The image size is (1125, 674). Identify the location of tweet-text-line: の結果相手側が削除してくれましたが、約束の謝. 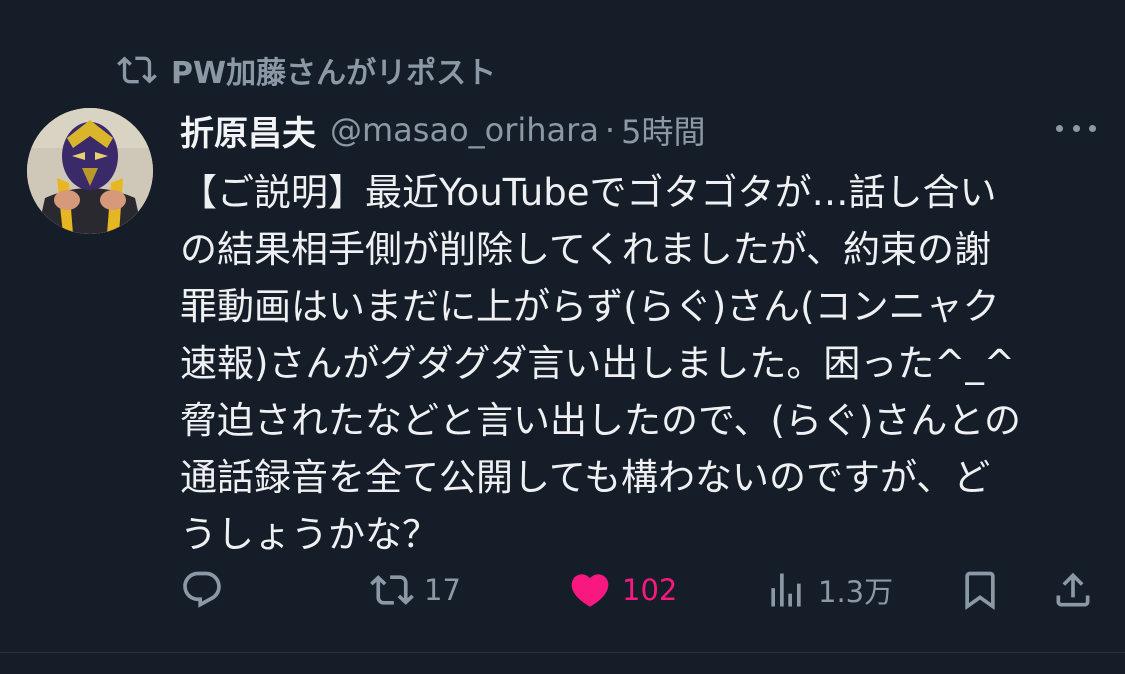
(586, 249).